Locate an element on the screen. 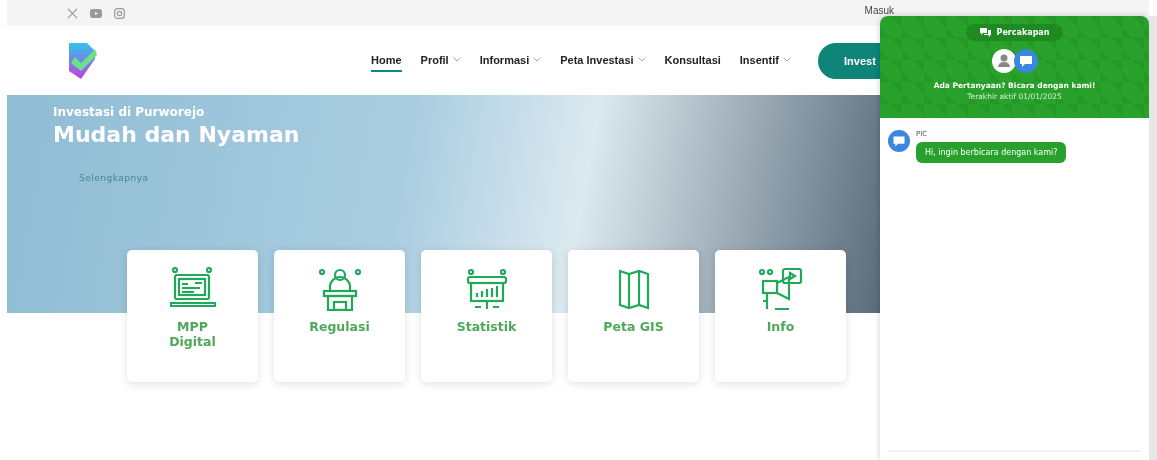  service-card: MPP Digital is located at coordinates (192, 316).